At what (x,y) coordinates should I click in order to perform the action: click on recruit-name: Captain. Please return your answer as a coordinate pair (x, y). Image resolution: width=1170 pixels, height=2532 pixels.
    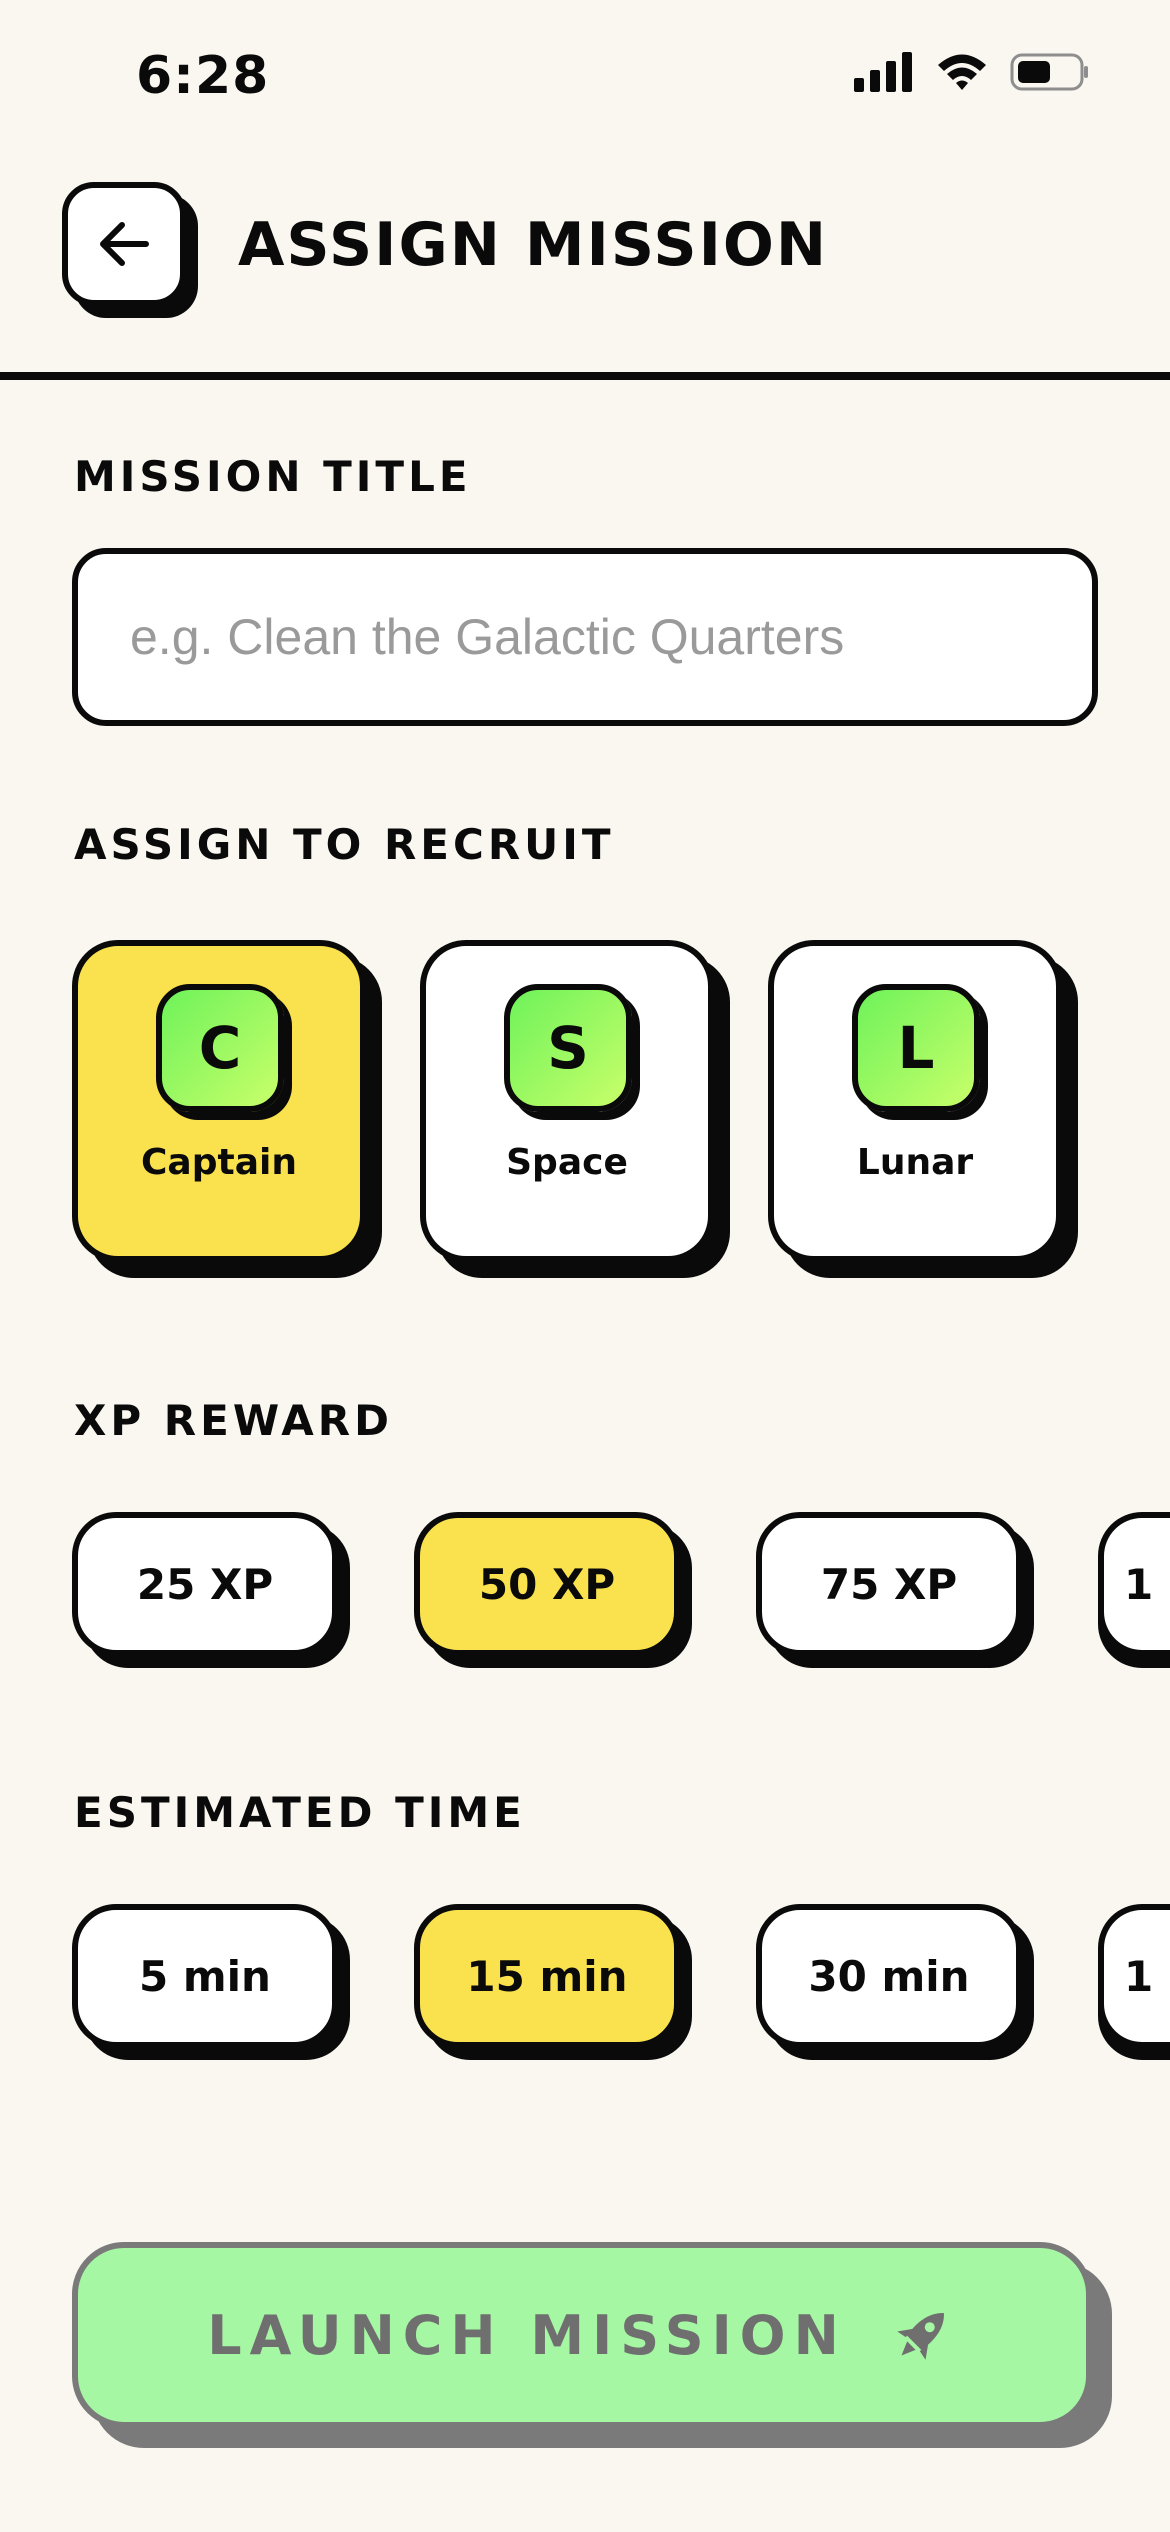
    Looking at the image, I should click on (219, 1162).